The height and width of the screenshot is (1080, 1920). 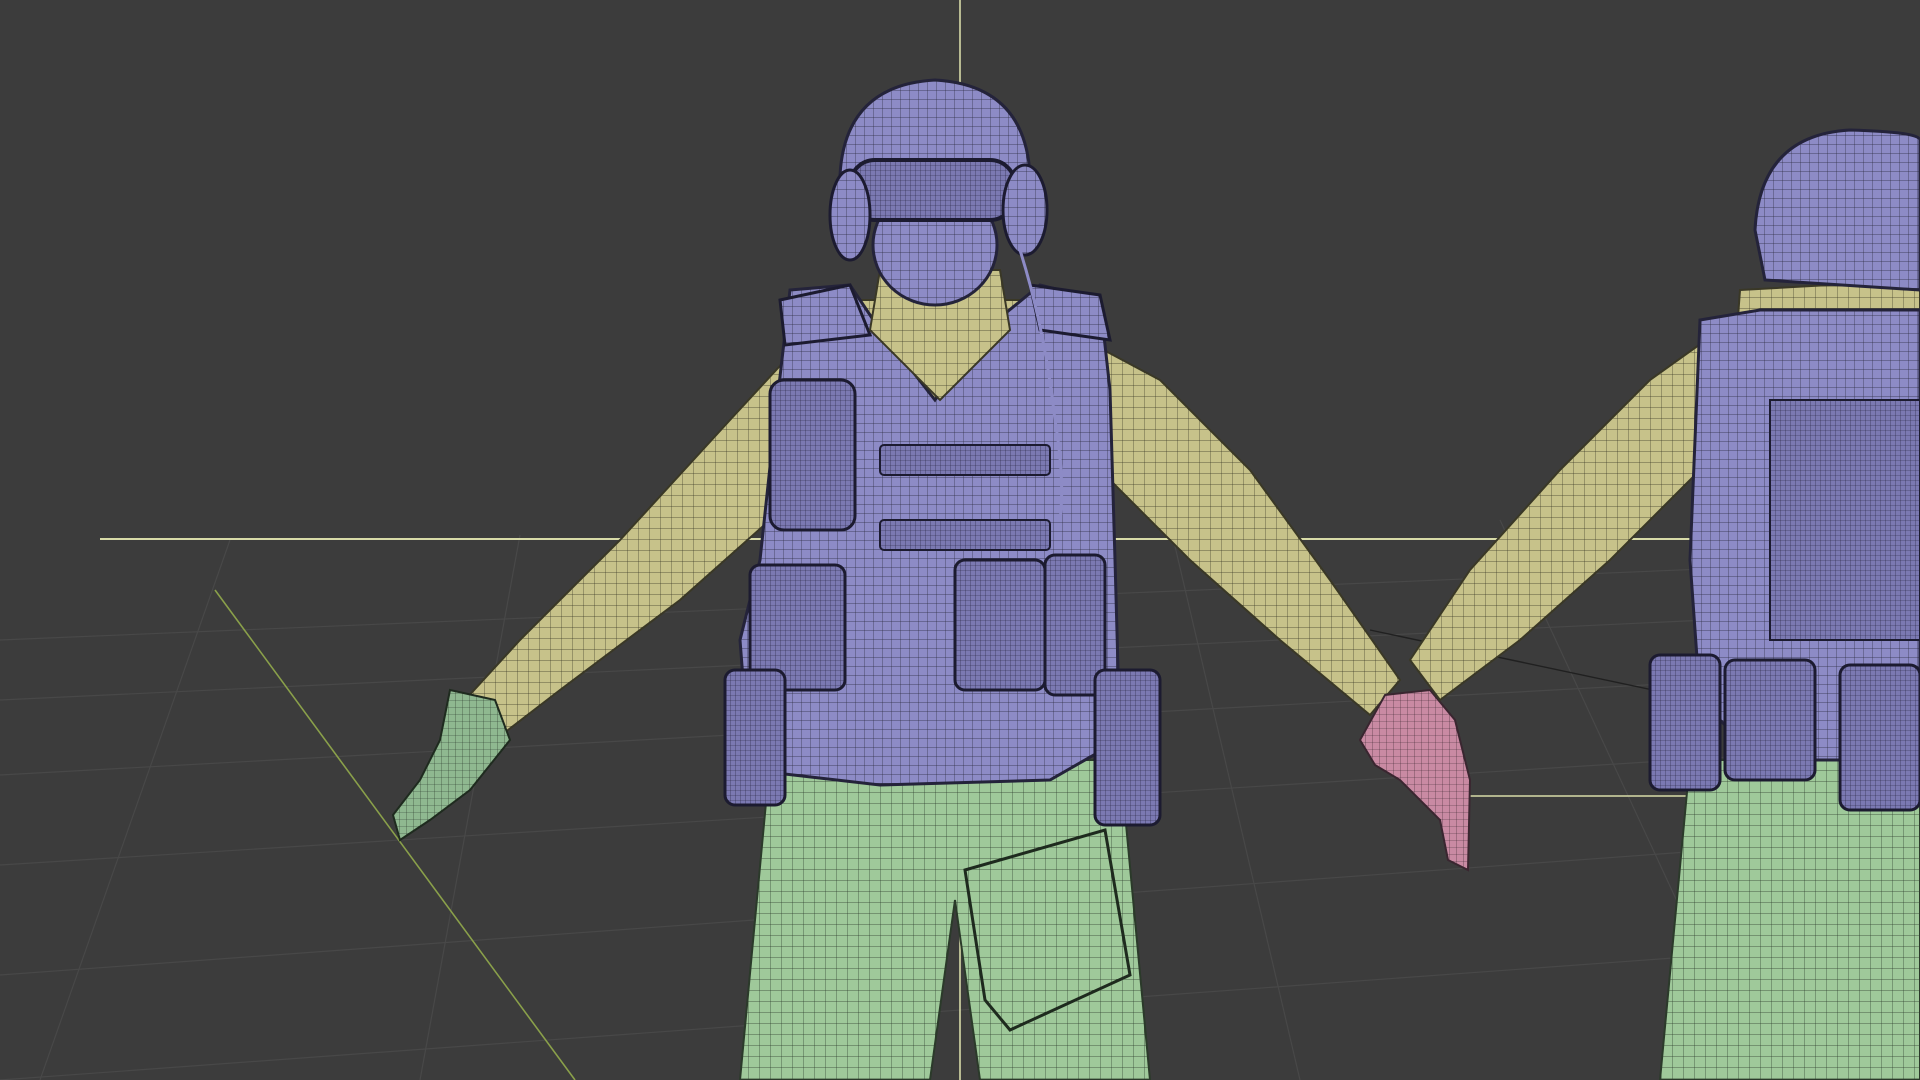 What do you see at coordinates (1844, 520) in the screenshot?
I see `back-molle-panel` at bounding box center [1844, 520].